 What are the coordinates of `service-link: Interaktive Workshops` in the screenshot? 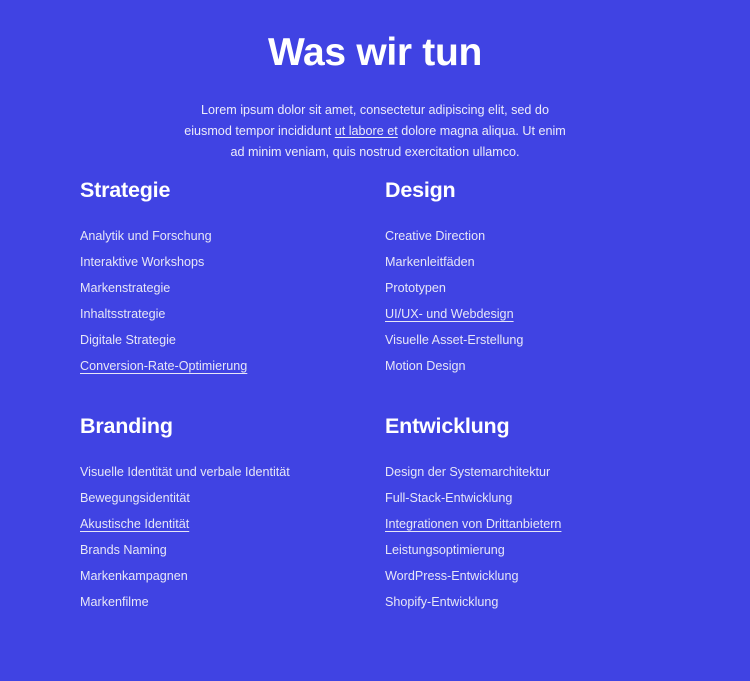 It's located at (142, 262).